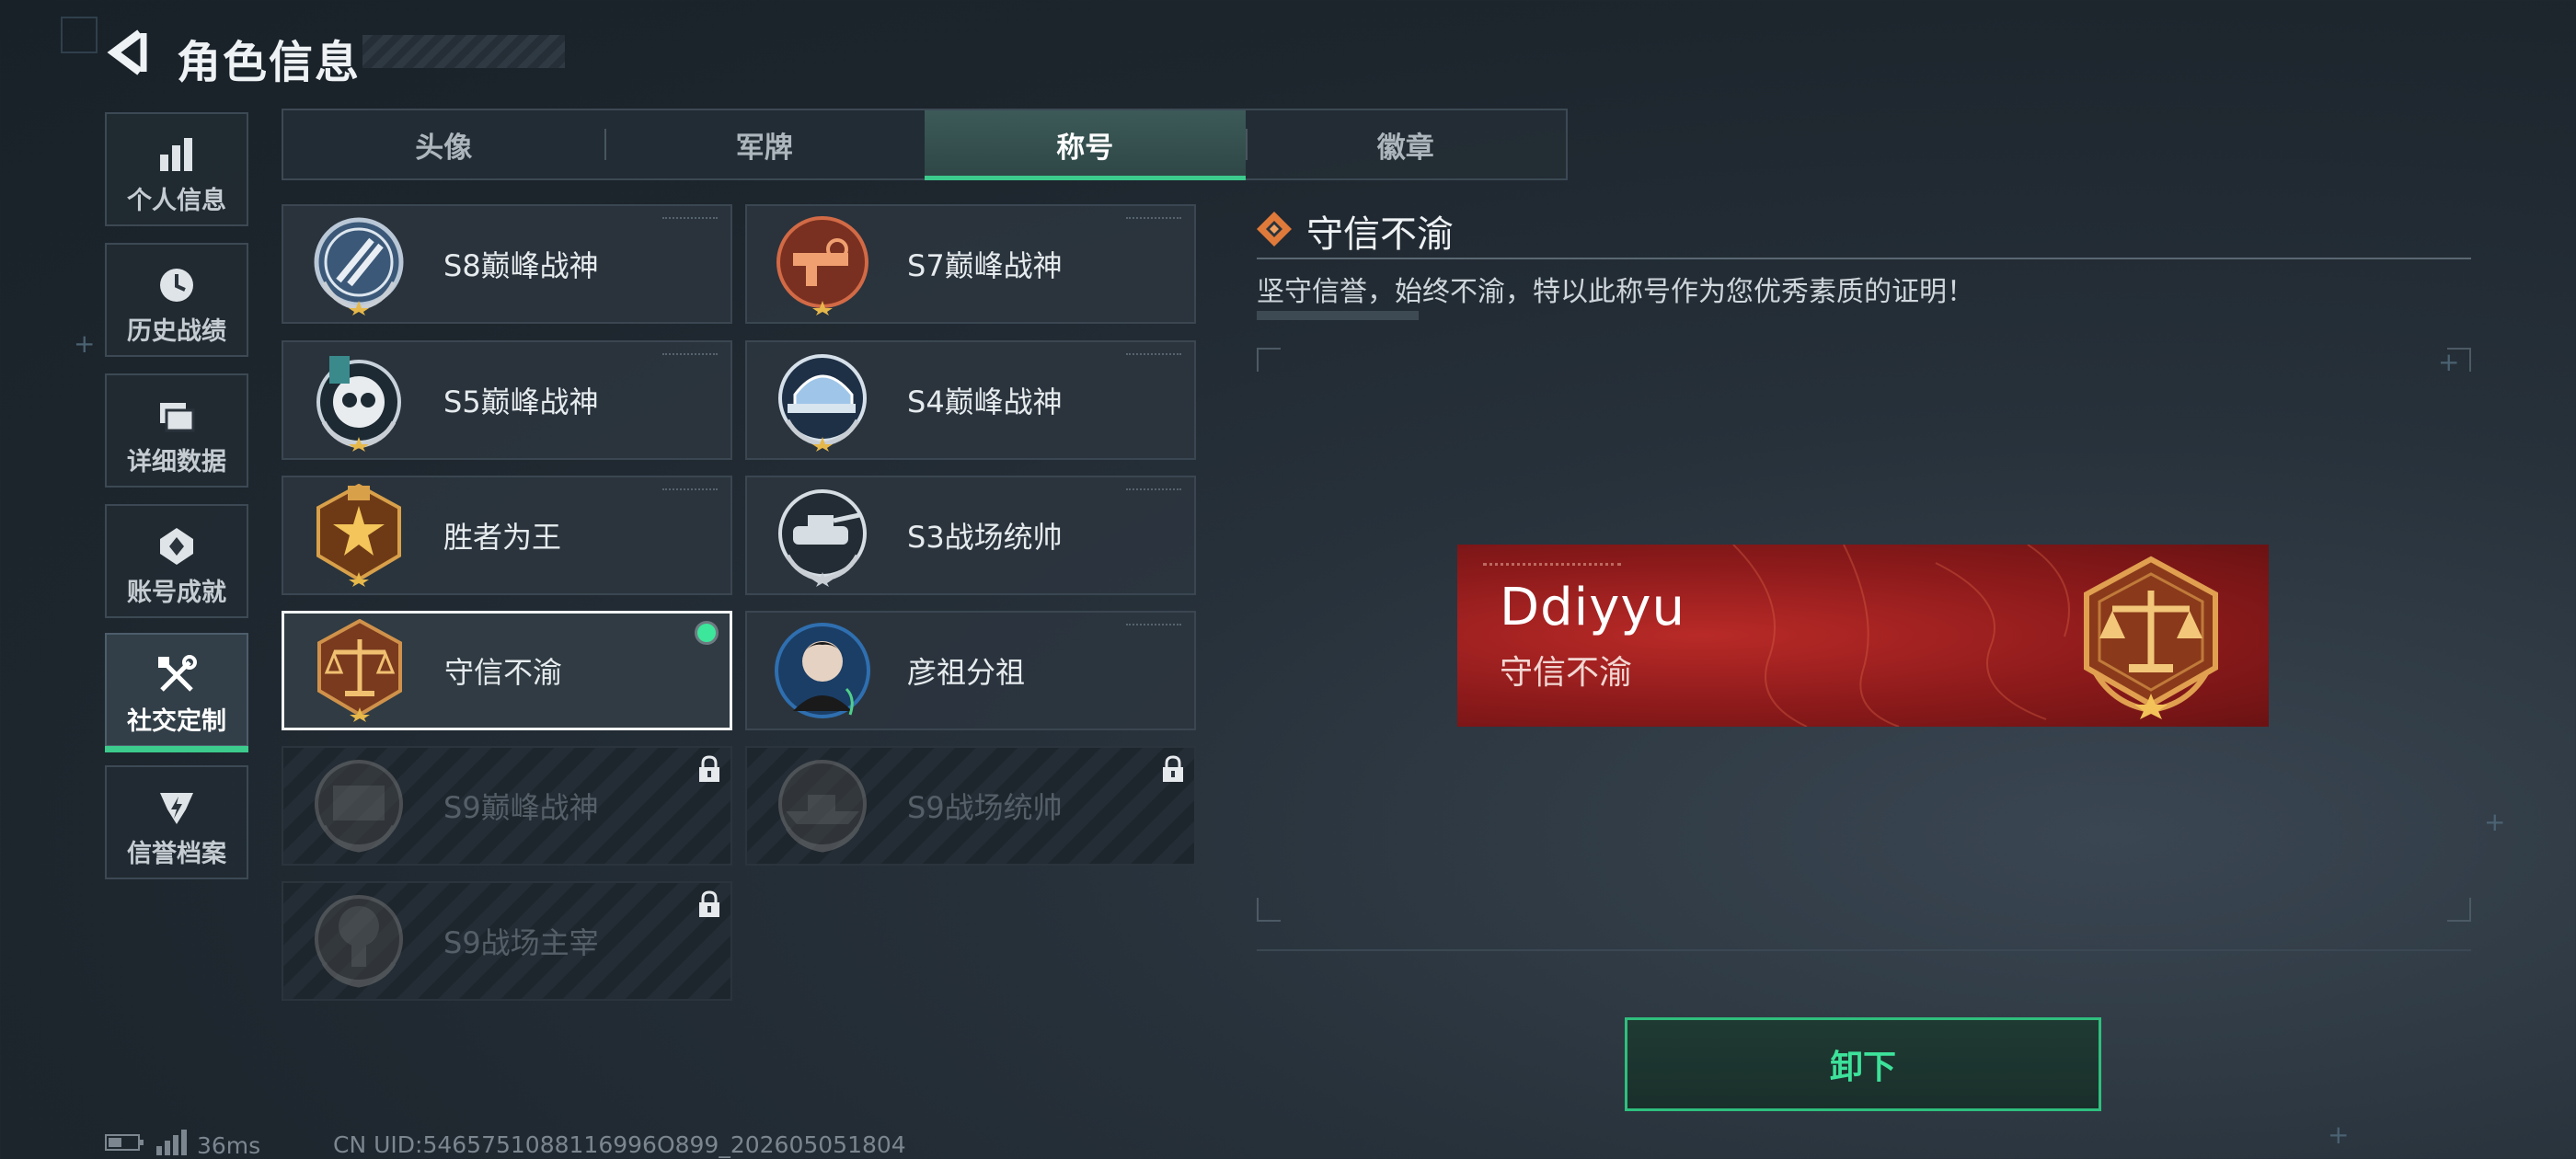 This screenshot has width=2576, height=1159. I want to click on sidebar-item-history: 历史战绩, so click(176, 300).